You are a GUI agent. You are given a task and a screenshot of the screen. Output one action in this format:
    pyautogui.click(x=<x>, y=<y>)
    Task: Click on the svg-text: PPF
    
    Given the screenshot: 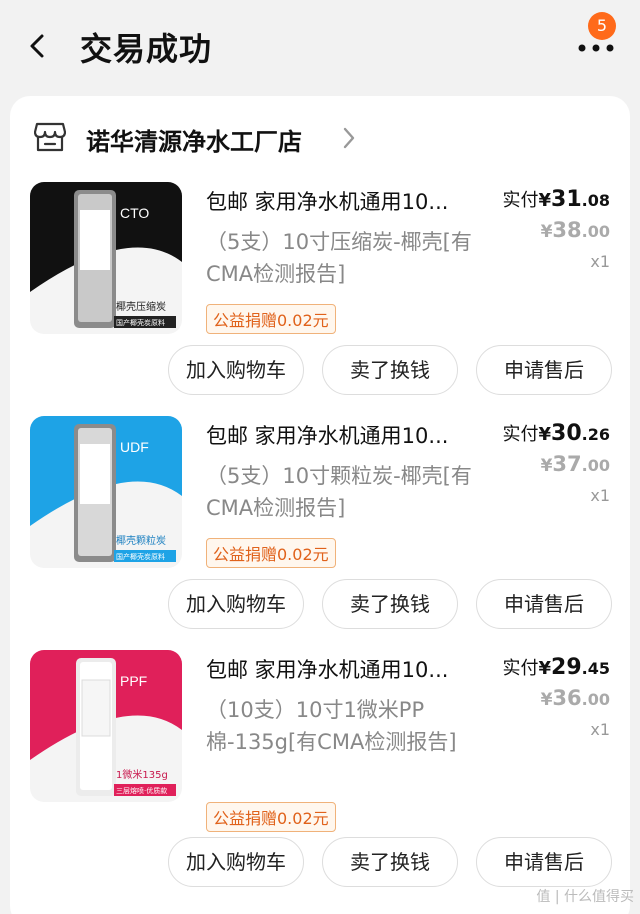 What is the action you would take?
    pyautogui.click(x=133, y=681)
    